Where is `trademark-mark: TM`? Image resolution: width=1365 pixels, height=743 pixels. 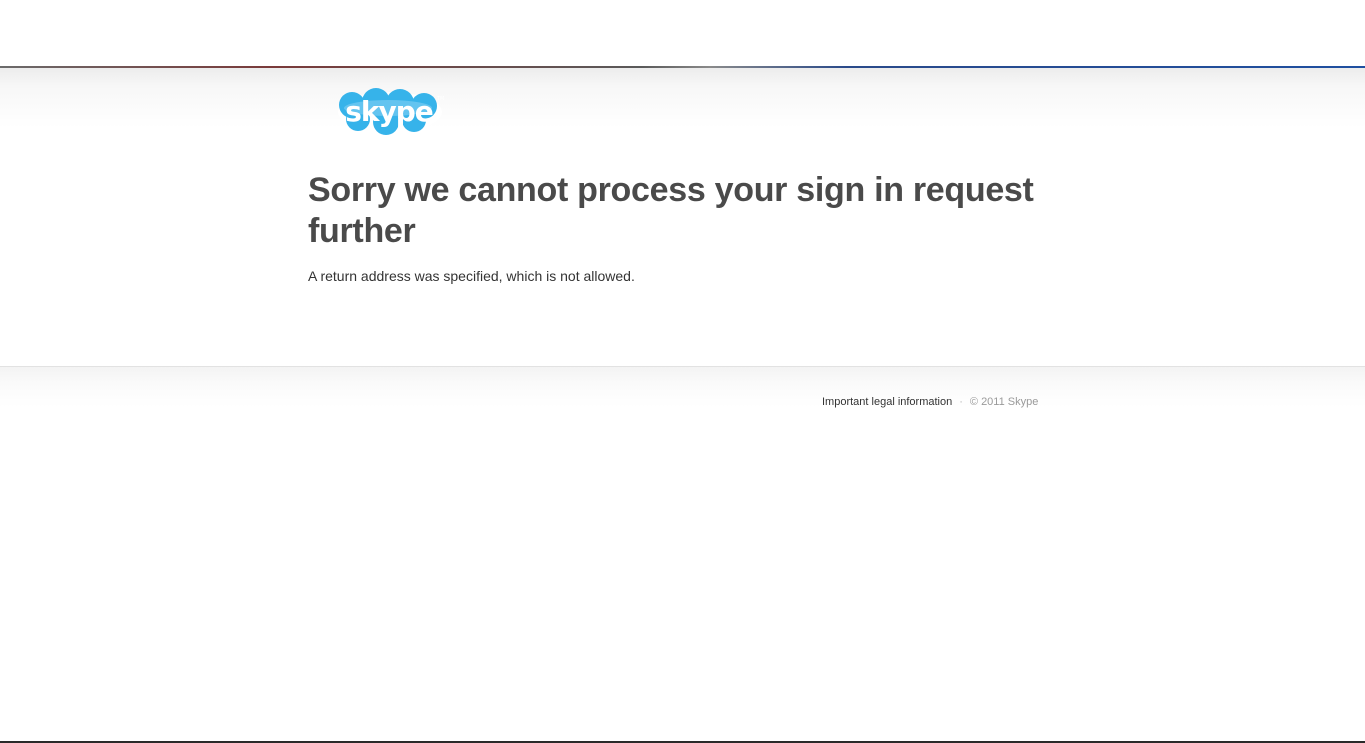 trademark-mark: TM is located at coordinates (440, 99).